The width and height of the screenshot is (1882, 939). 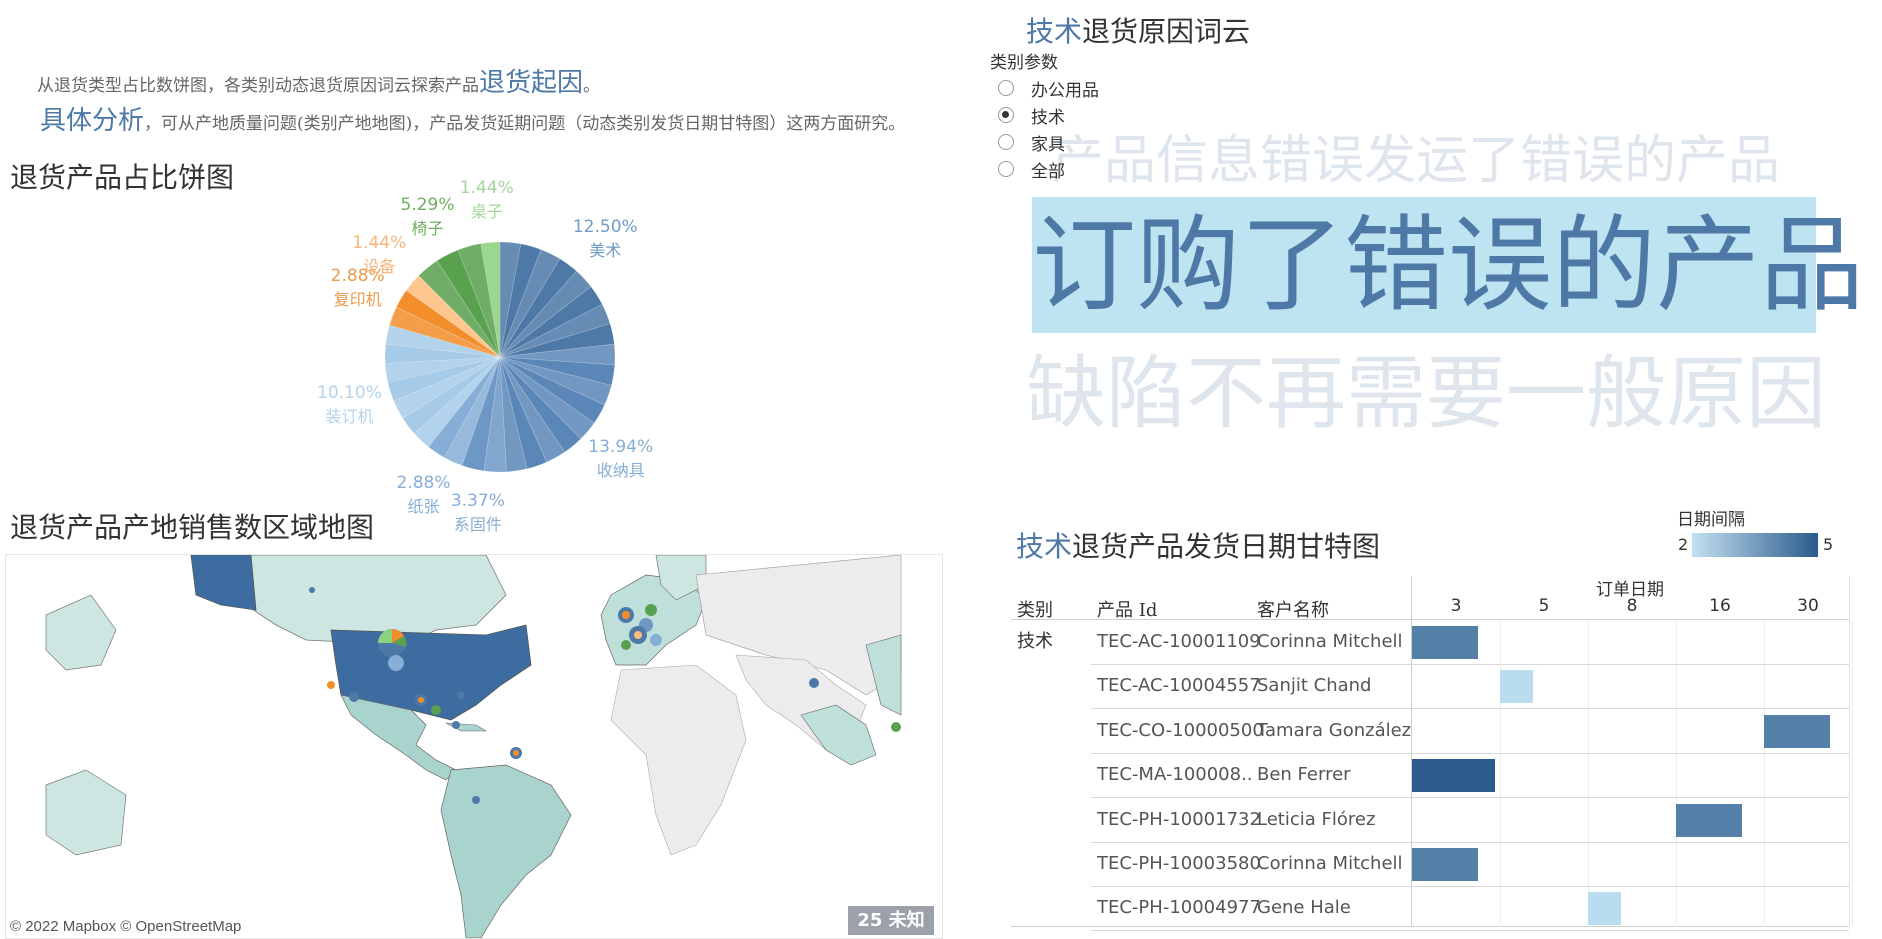 I want to click on pie-label-percent: 3.37%, so click(x=477, y=501).